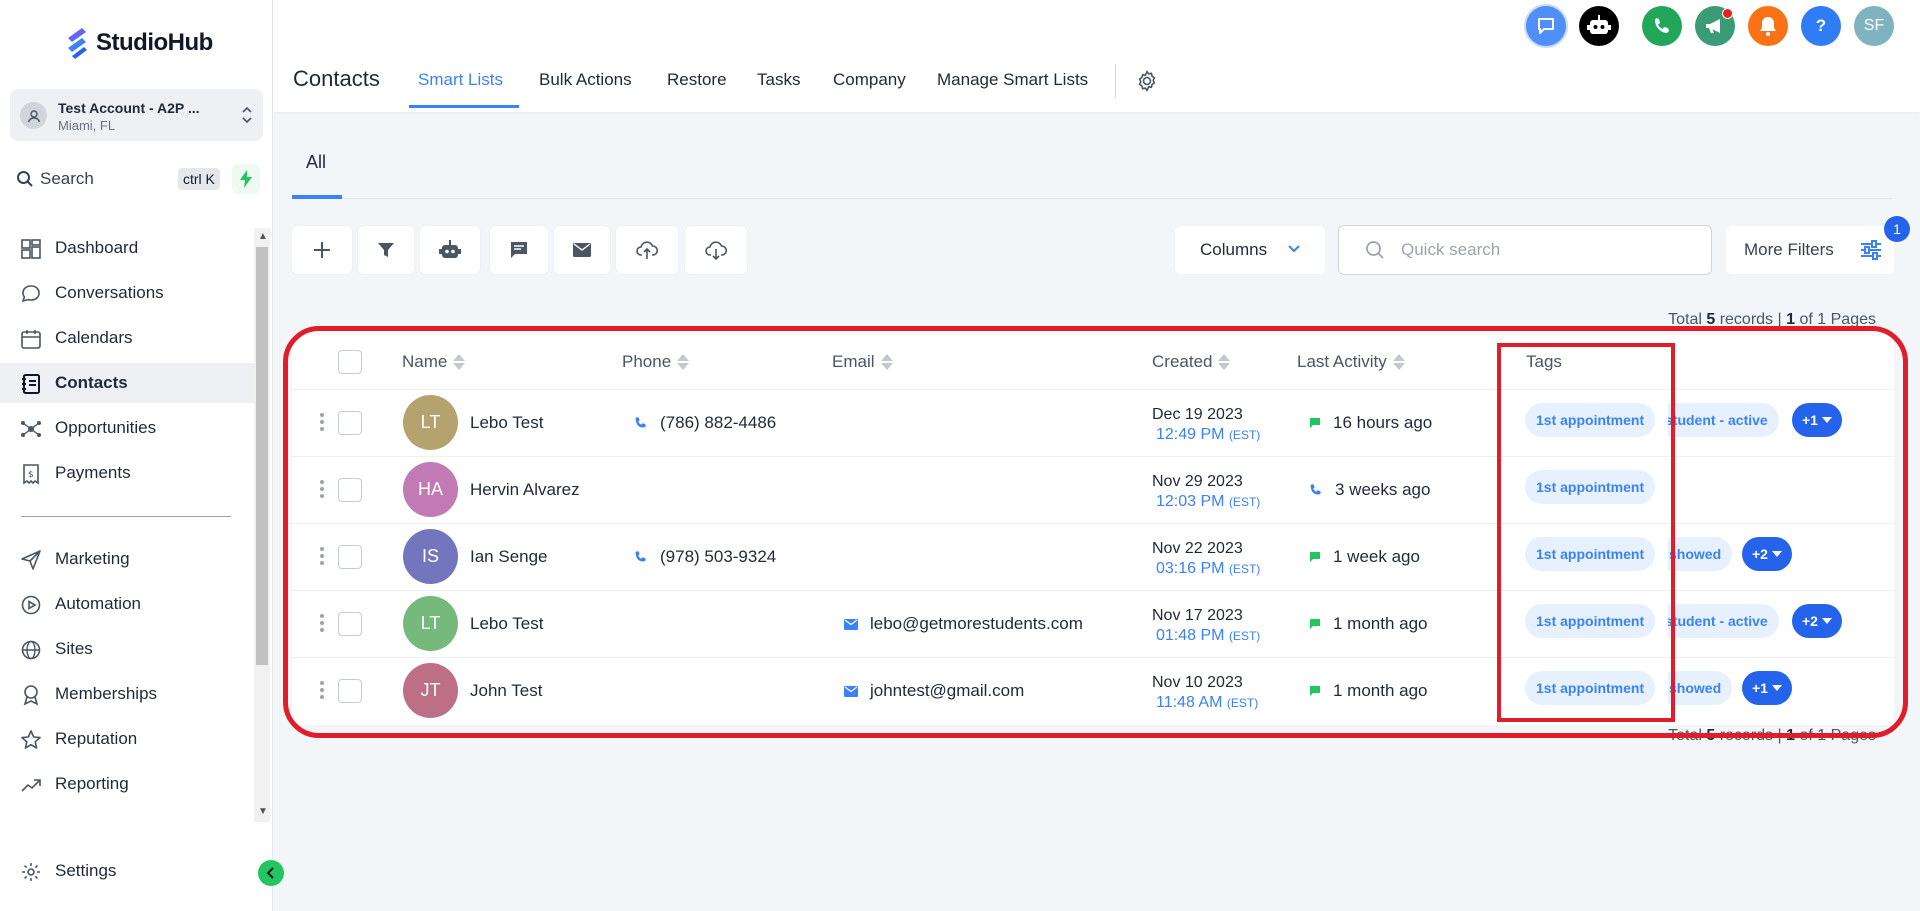 The image size is (1920, 911). What do you see at coordinates (127, 428) in the screenshot?
I see `sidebar-item-opportunities: Opportunities` at bounding box center [127, 428].